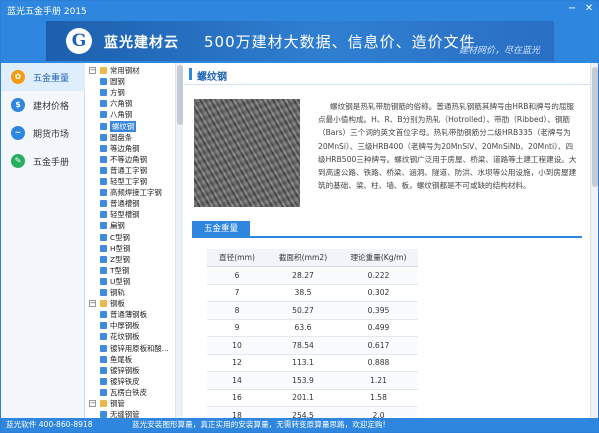  Describe the element at coordinates (594, 240) in the screenshot. I see `content-scrollbar` at that location.